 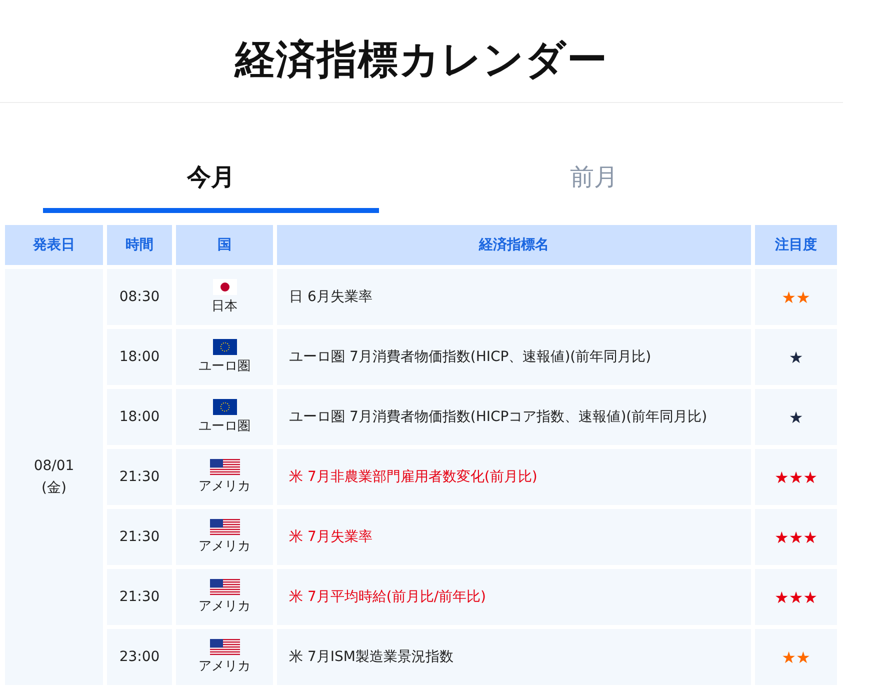 I want to click on indicator-name: ユーロ圏 7月消費者物価指数(HICPコア指数、速報値)(前年同月比), so click(x=514, y=417).